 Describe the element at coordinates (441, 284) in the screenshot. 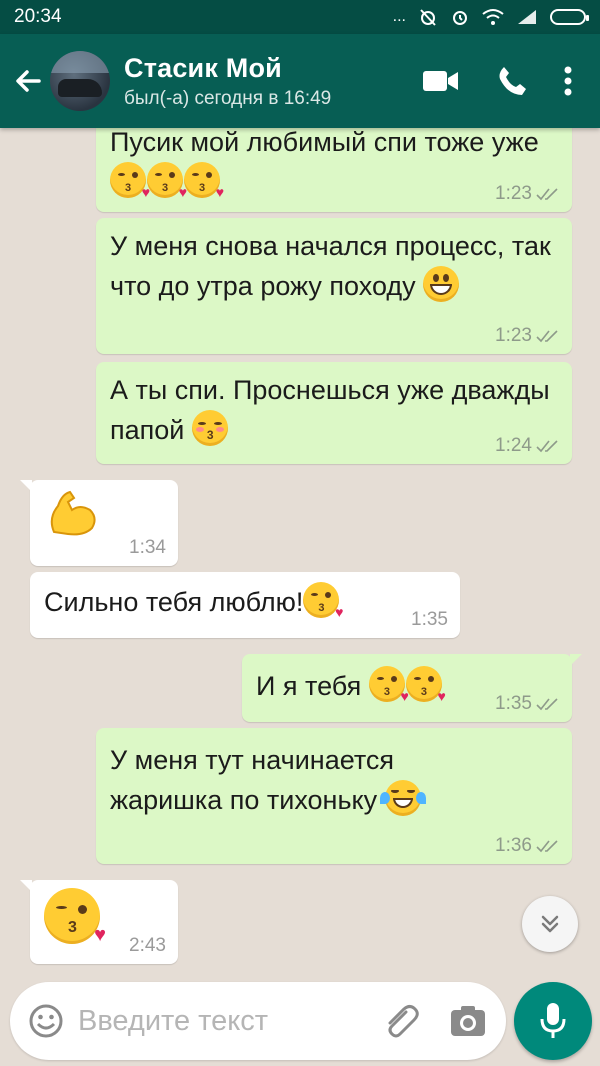

I see `grinning-emoji-icon` at that location.